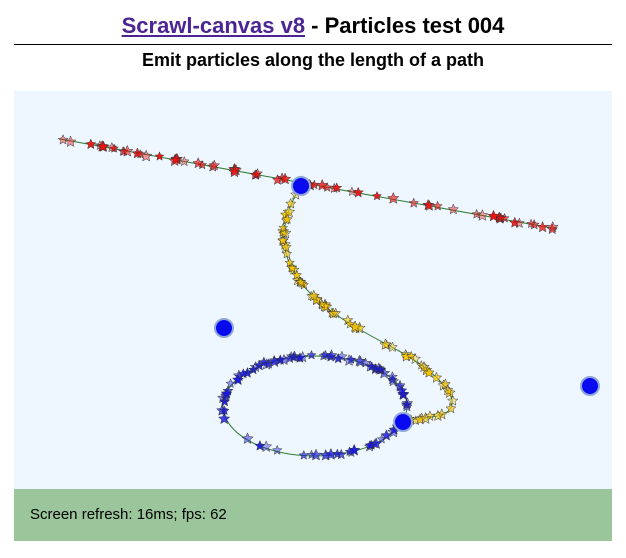 This screenshot has width=626, height=558. Describe the element at coordinates (213, 25) in the screenshot. I see `scrawl-canvas-link: Scrawl-canvas v8` at that location.